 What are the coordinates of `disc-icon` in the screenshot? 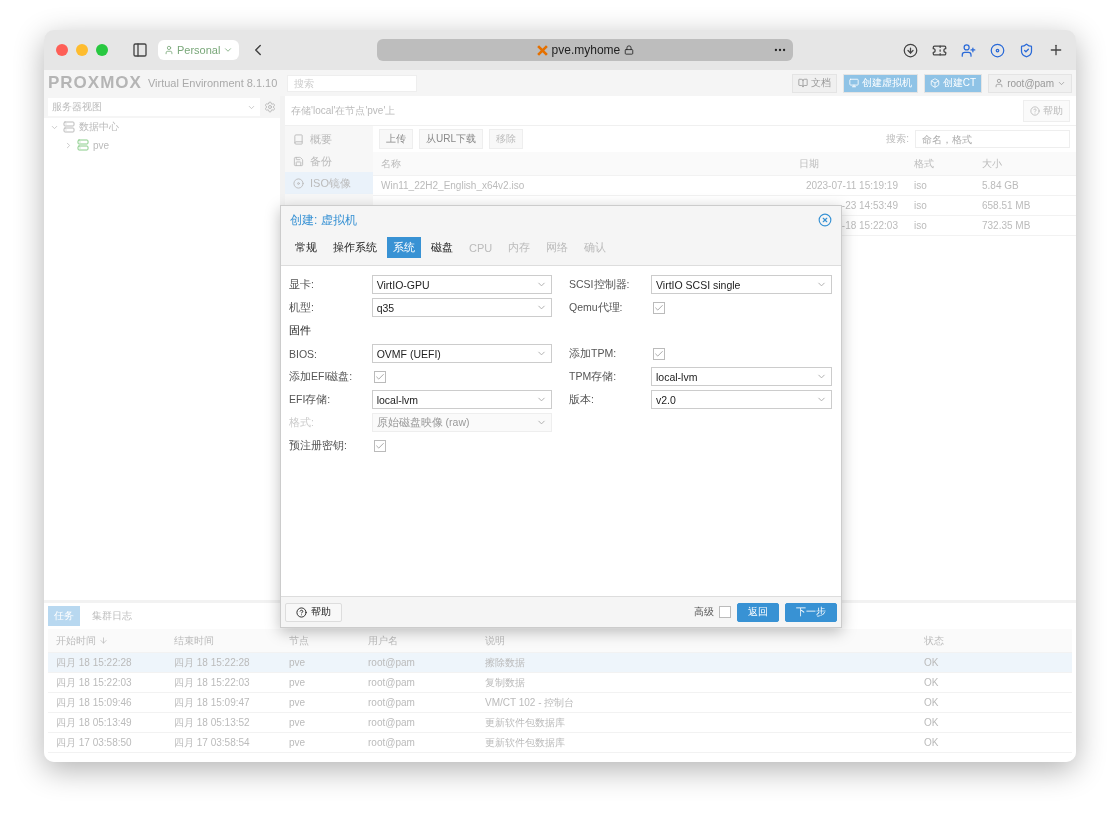 It's located at (997, 50).